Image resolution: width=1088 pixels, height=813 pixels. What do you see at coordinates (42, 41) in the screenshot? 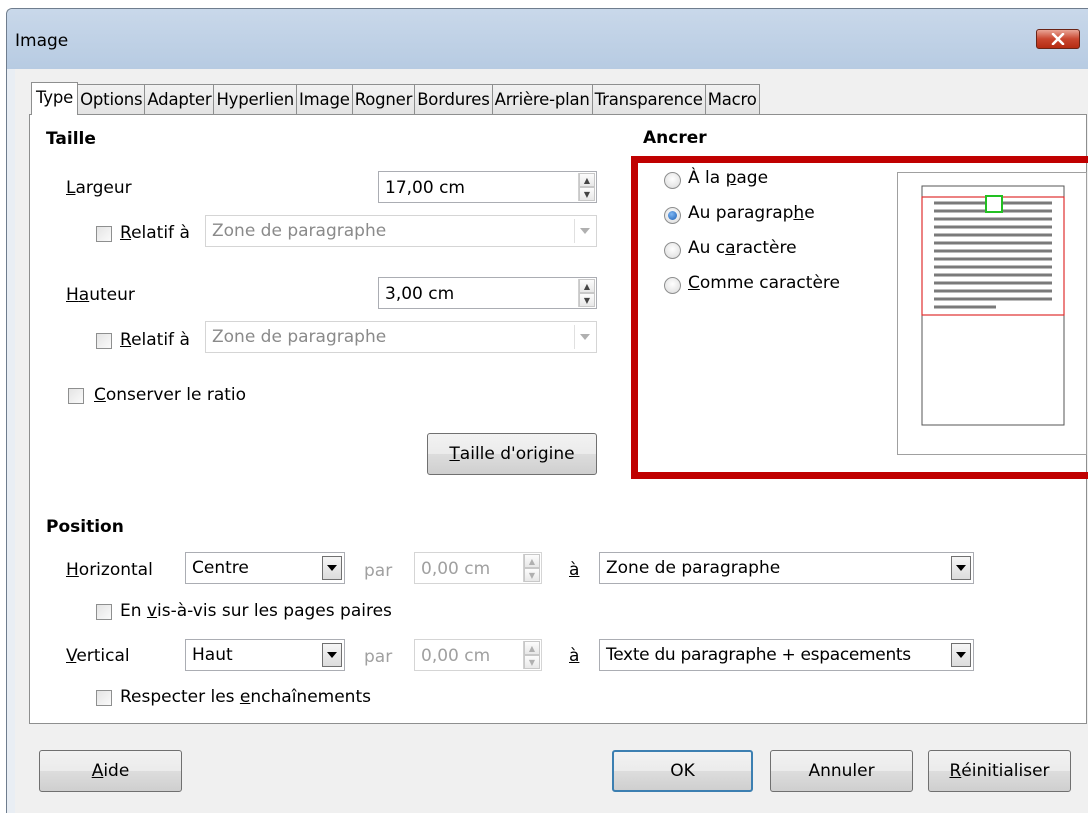
I see `window-title: Image` at bounding box center [42, 41].